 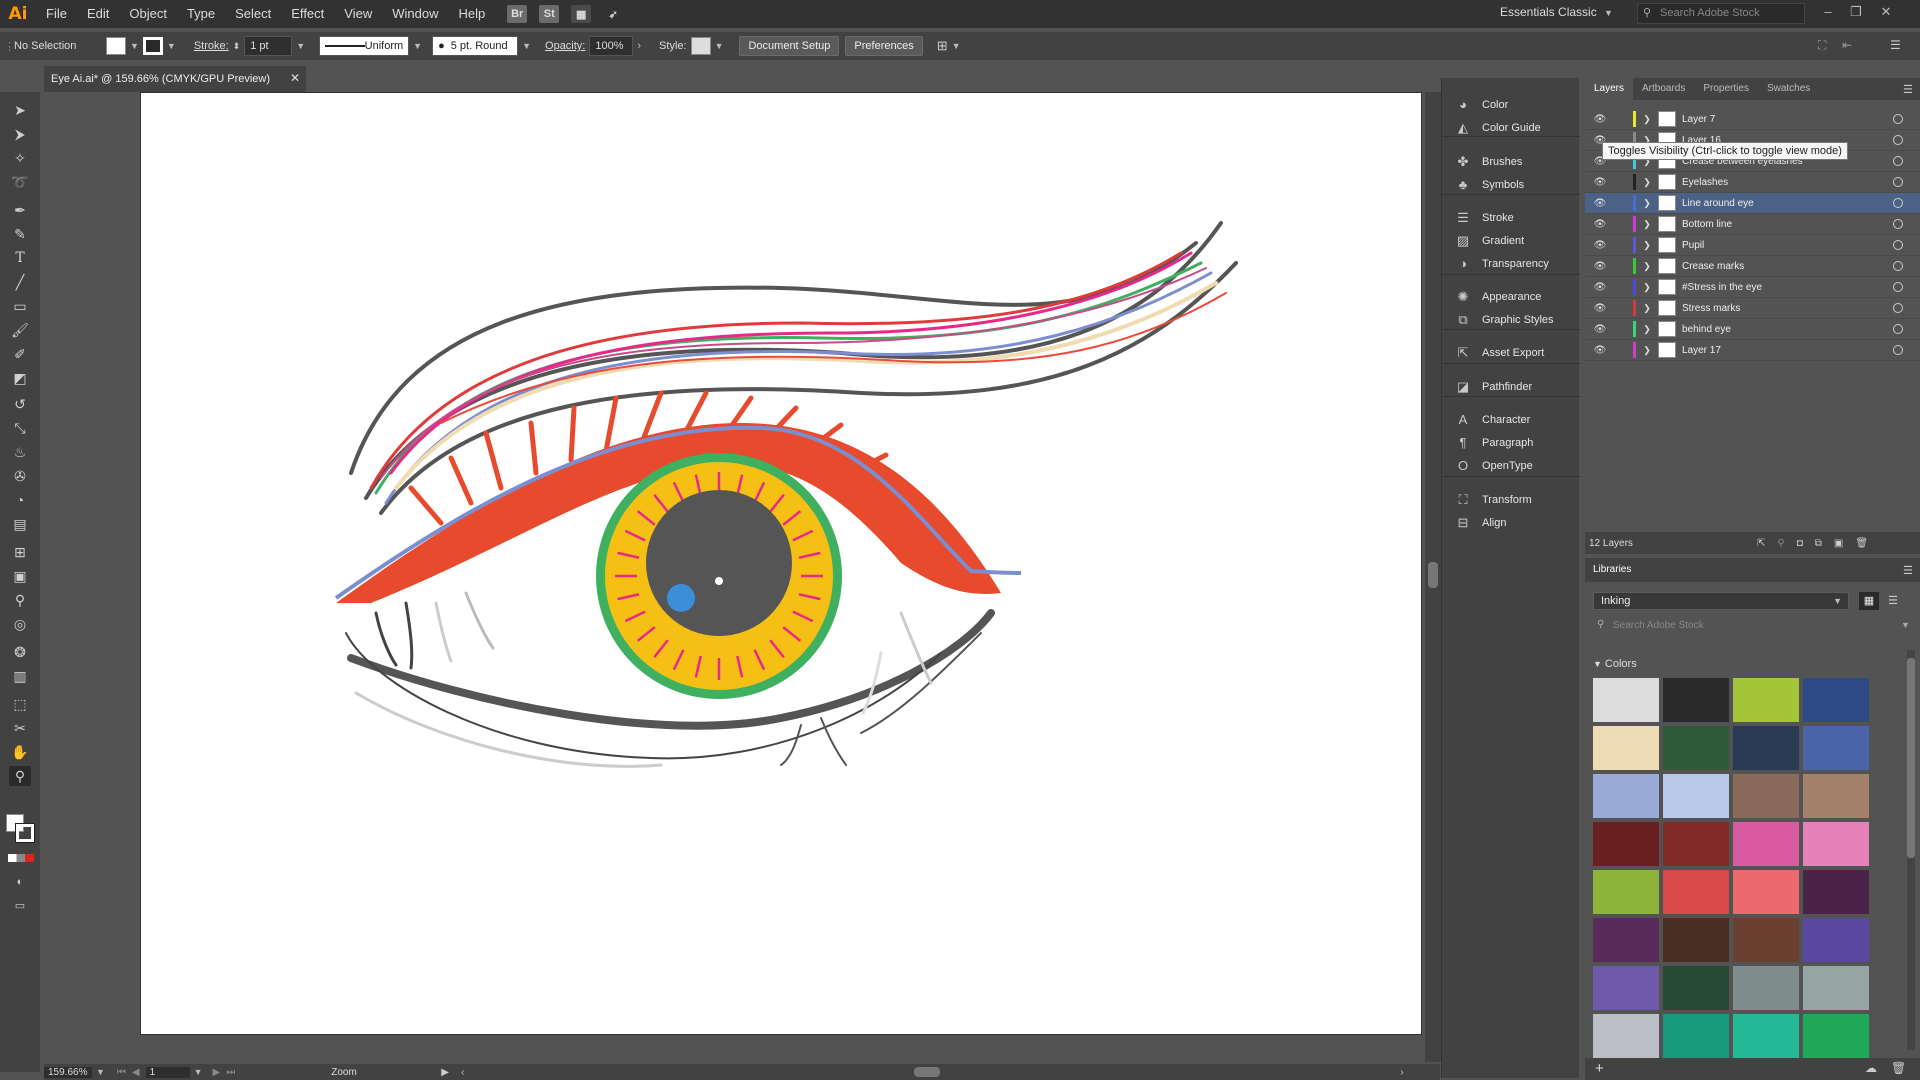 What do you see at coordinates (268, 46) in the screenshot?
I see `stroke-weight-field: 1 pt` at bounding box center [268, 46].